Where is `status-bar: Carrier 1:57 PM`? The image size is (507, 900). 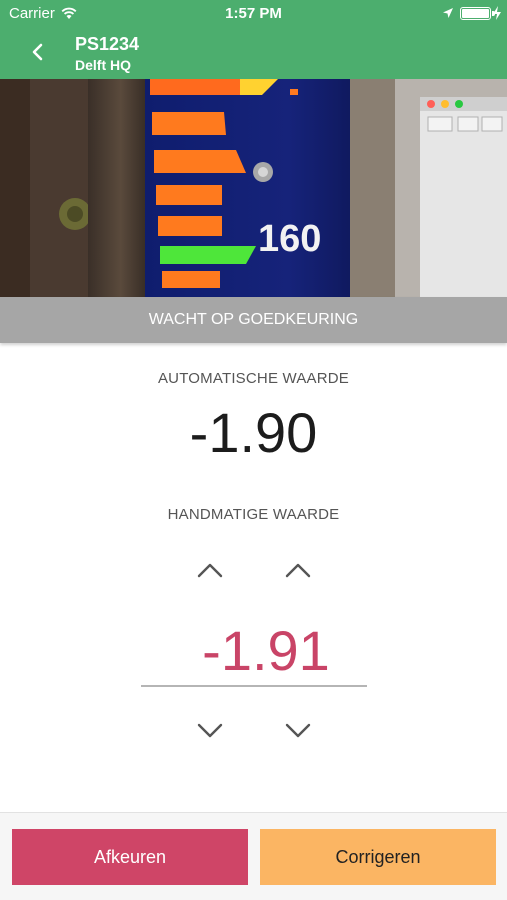 status-bar: Carrier 1:57 PM is located at coordinates (253, 14).